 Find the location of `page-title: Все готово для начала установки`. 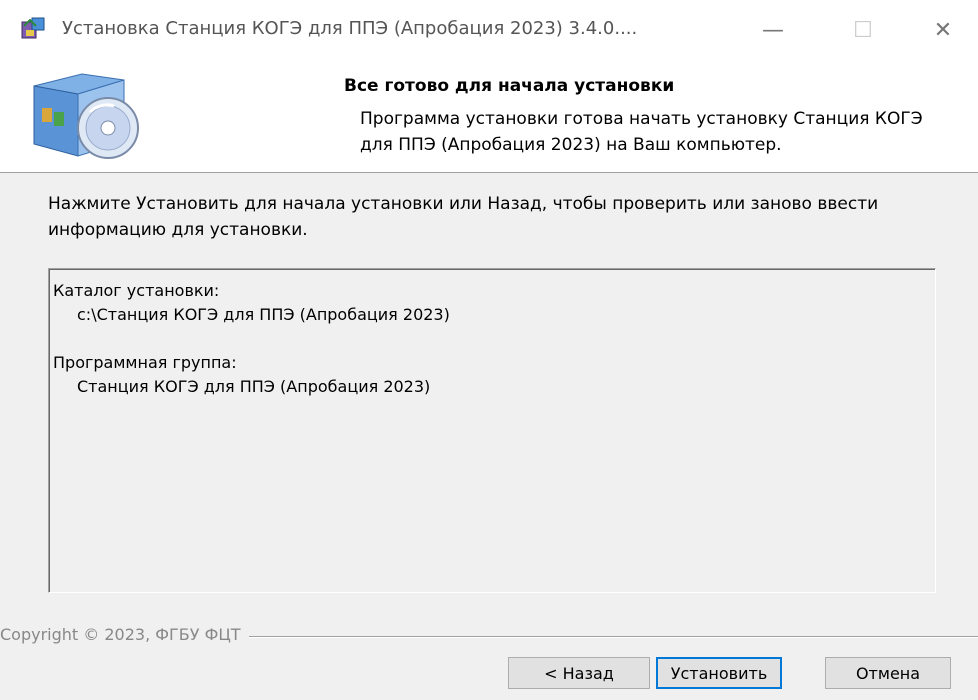

page-title: Все готово для начала установки is located at coordinates (509, 86).